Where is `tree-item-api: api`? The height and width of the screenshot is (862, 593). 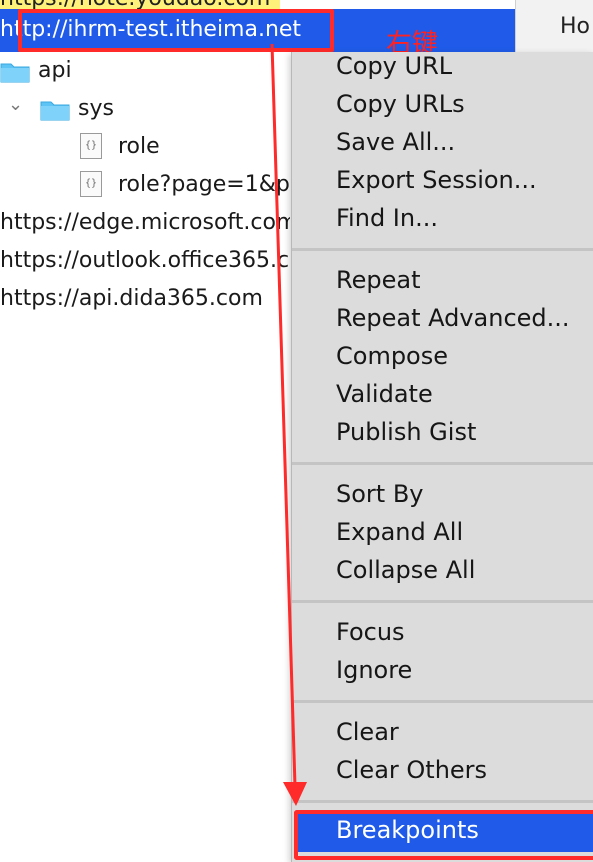
tree-item-api: api is located at coordinates (145, 71).